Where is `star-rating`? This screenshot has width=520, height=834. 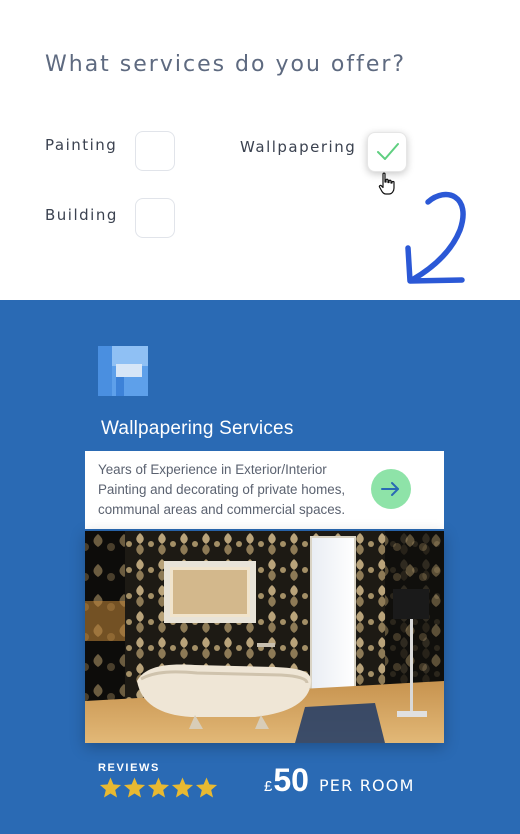
star-rating is located at coordinates (158, 787).